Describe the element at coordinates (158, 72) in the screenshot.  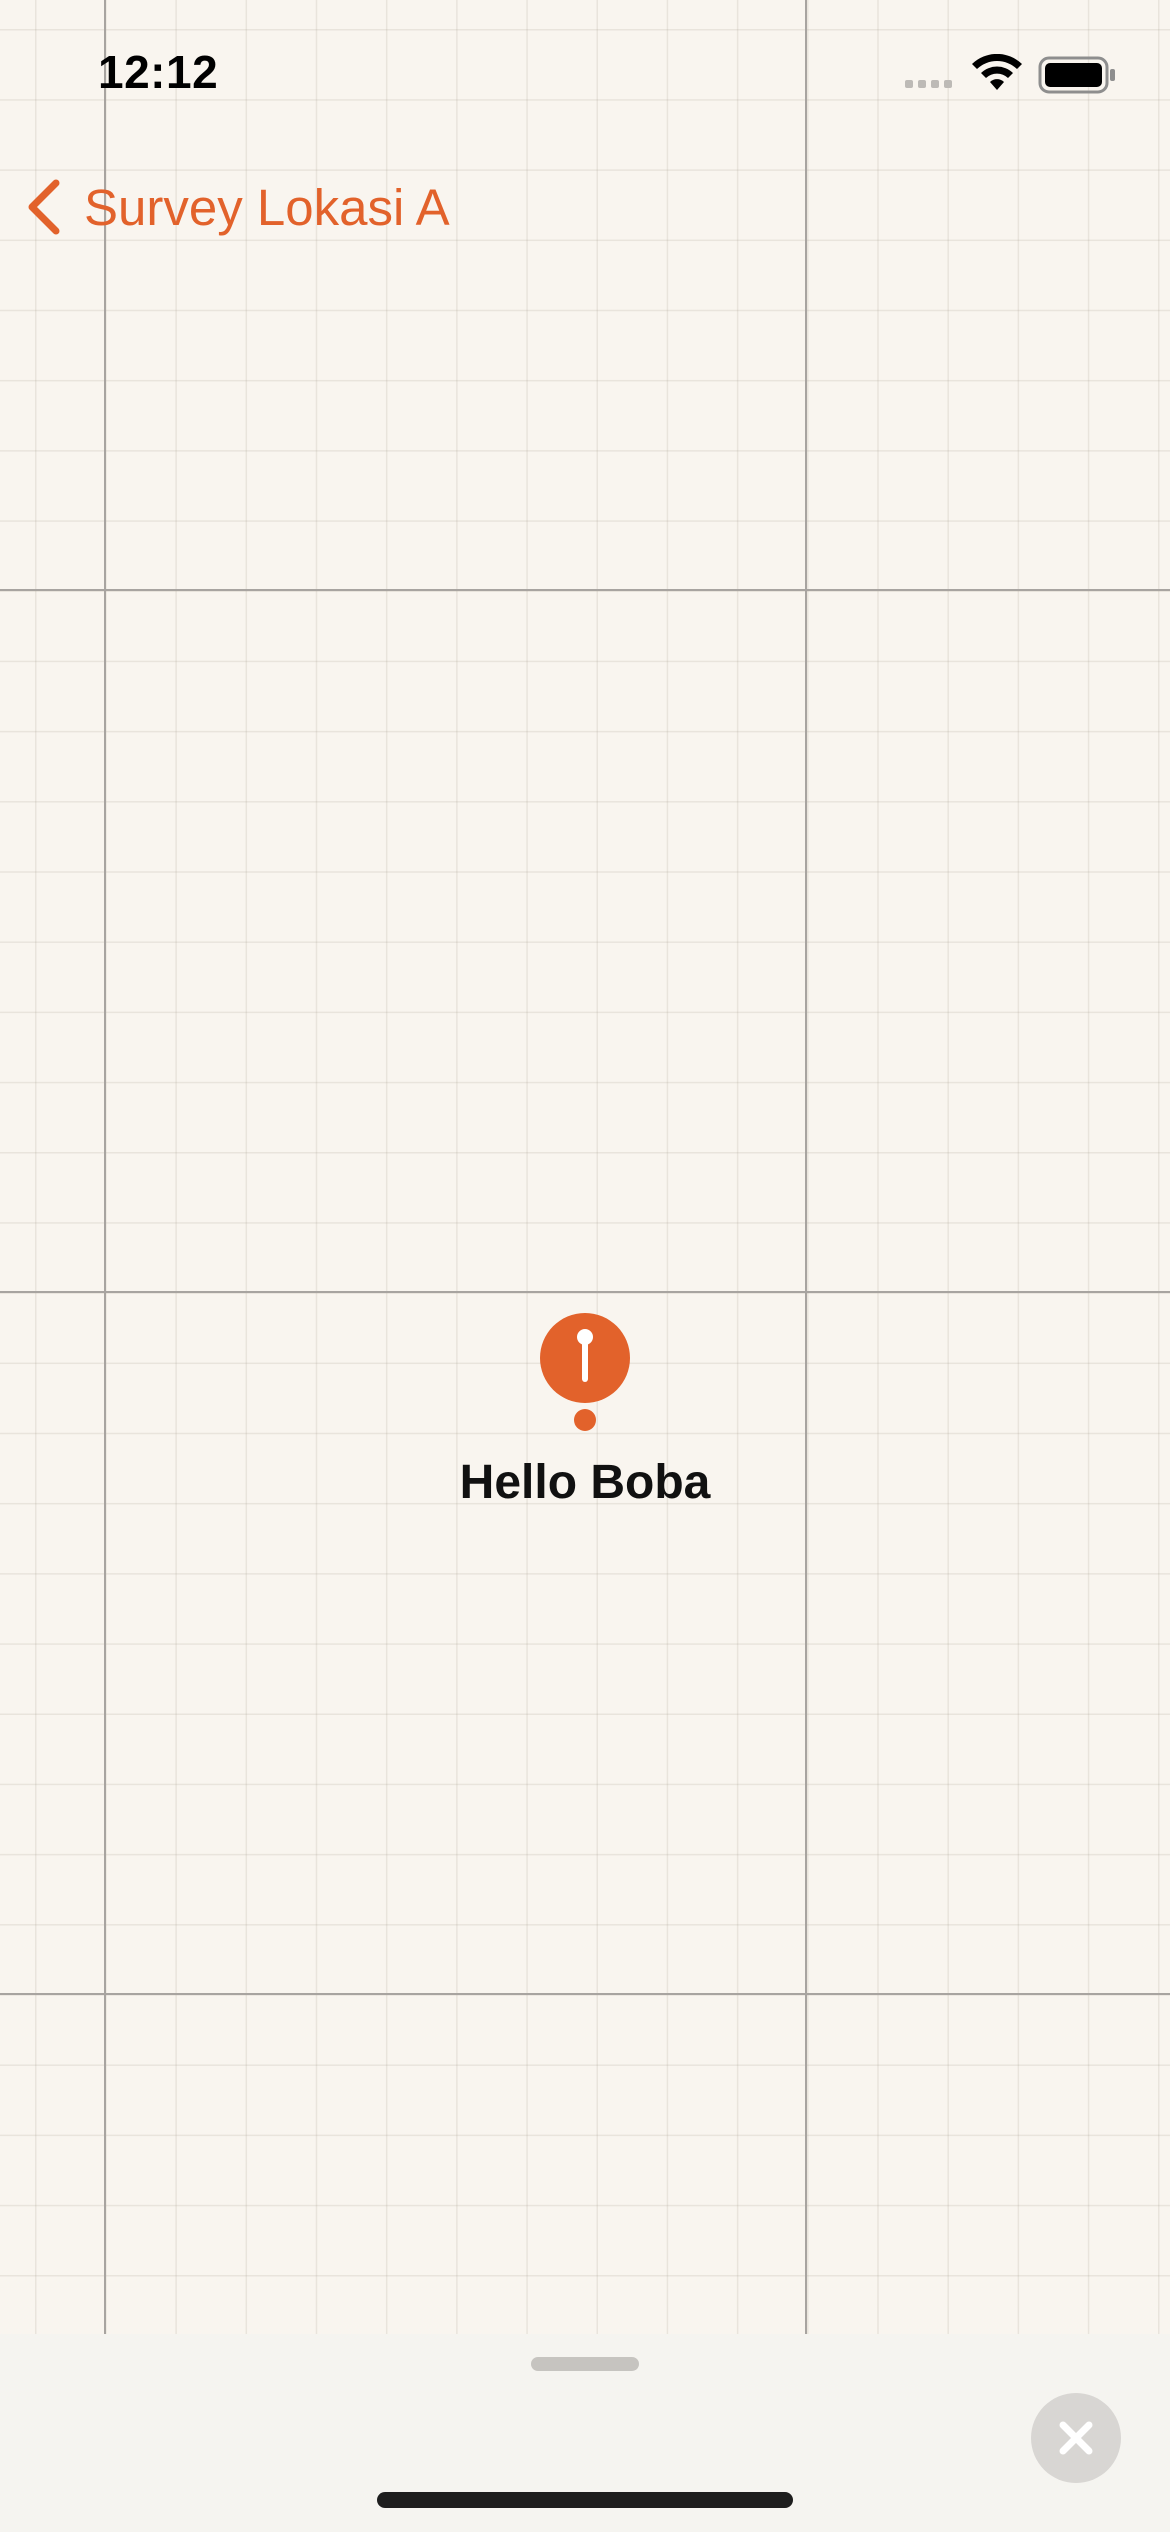
I see `status-time: 12:12` at that location.